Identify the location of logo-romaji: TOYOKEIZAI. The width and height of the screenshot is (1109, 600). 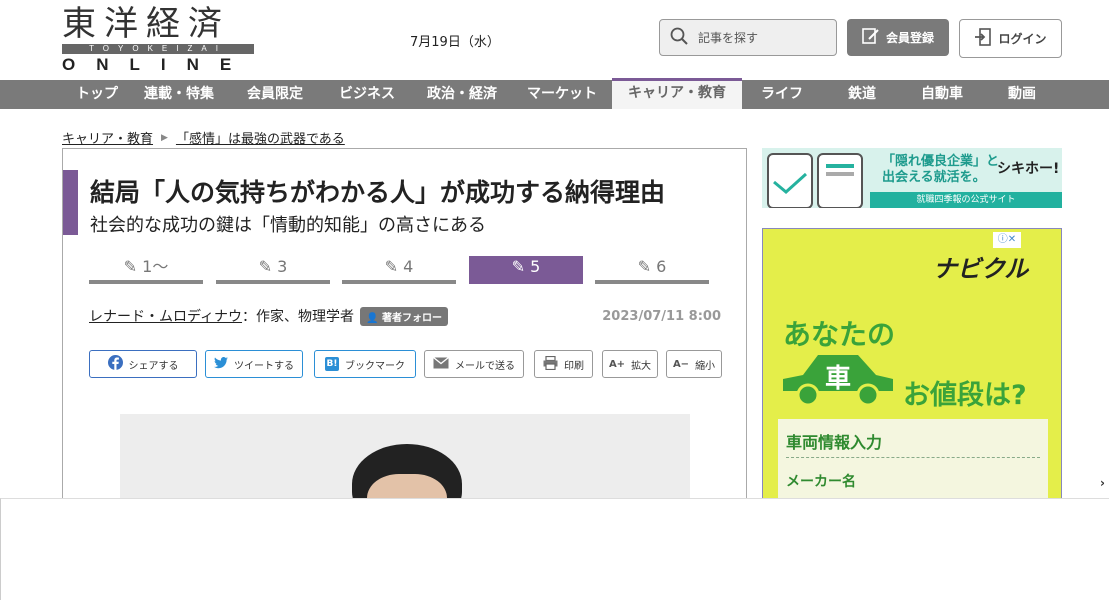
(158, 49).